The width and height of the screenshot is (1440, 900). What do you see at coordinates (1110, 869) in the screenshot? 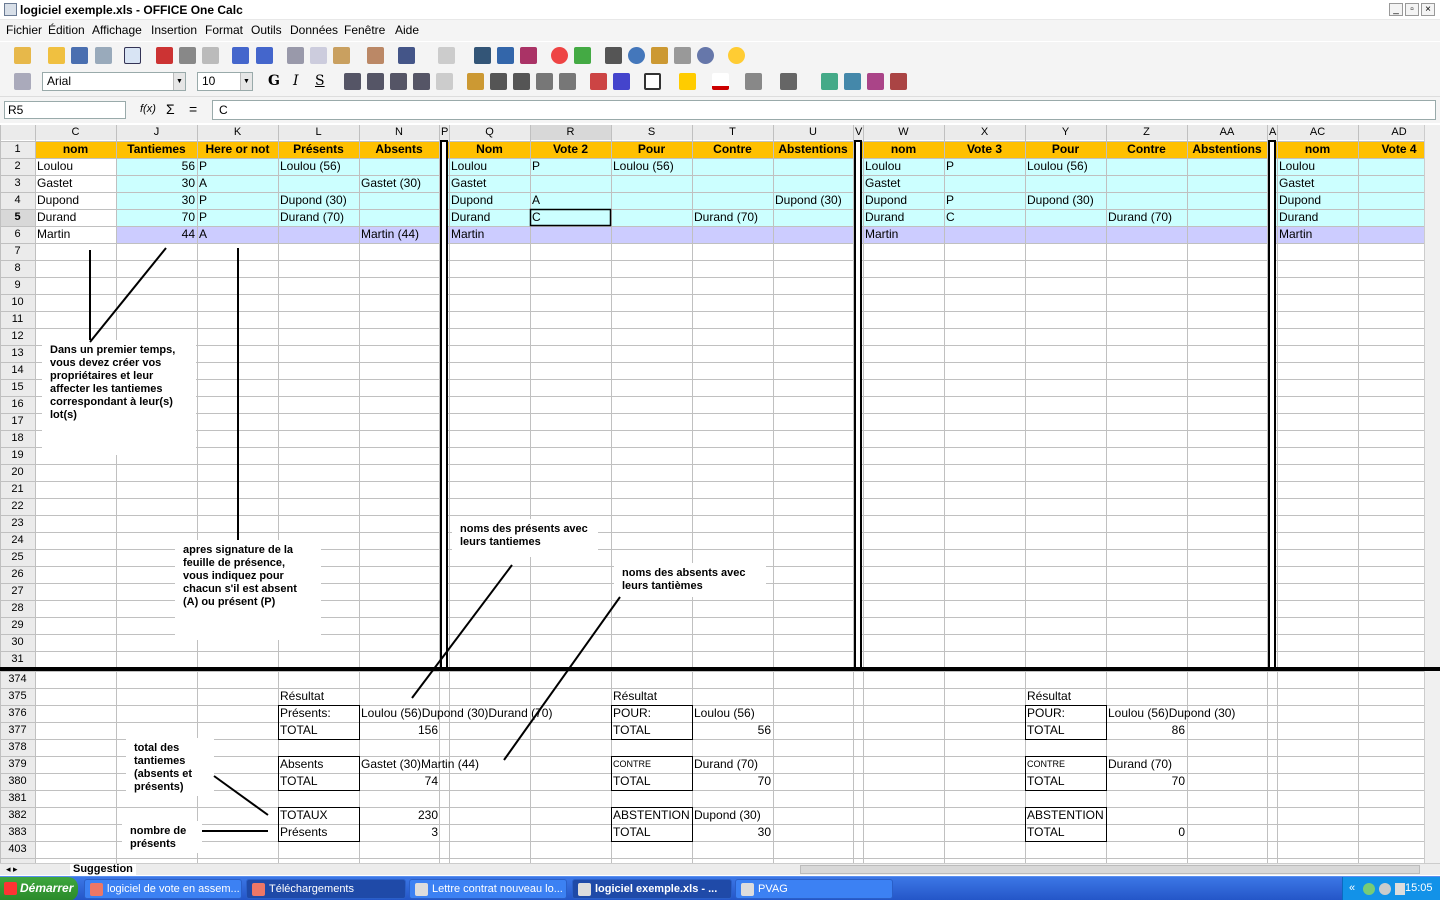
I see `horizontal-scrollbar` at bounding box center [1110, 869].